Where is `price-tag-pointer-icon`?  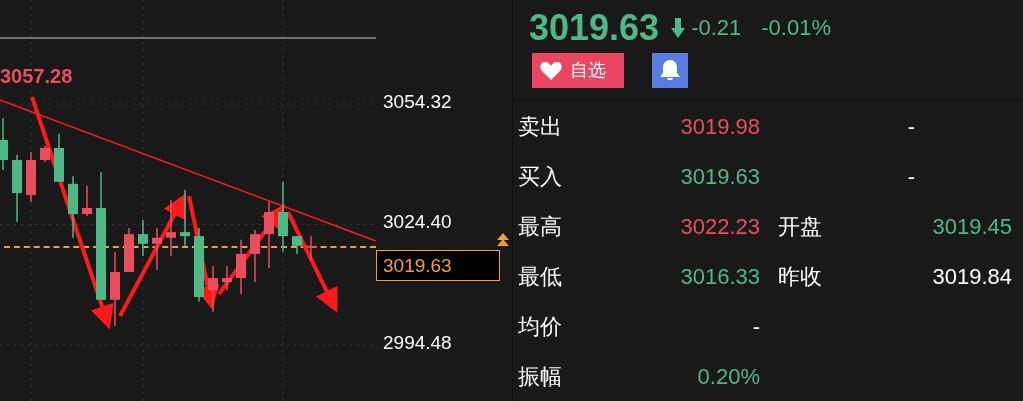
price-tag-pointer-icon is located at coordinates (503, 239).